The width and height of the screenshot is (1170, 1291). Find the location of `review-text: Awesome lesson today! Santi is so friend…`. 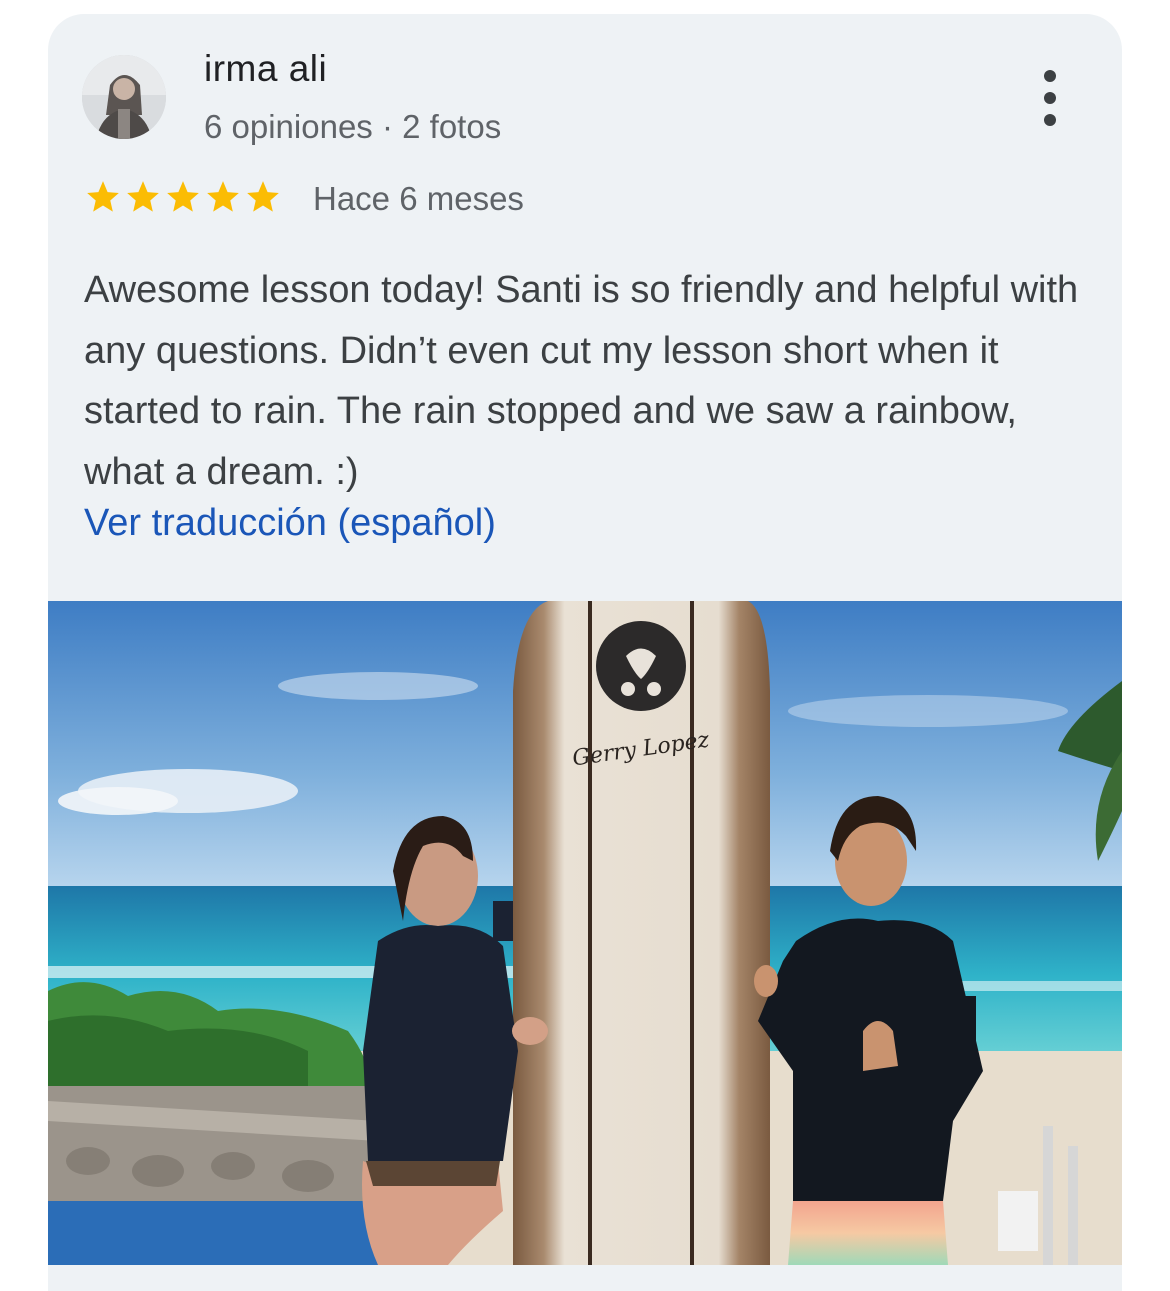

review-text: Awesome lesson today! Santi is so friend… is located at coordinates (581, 381).